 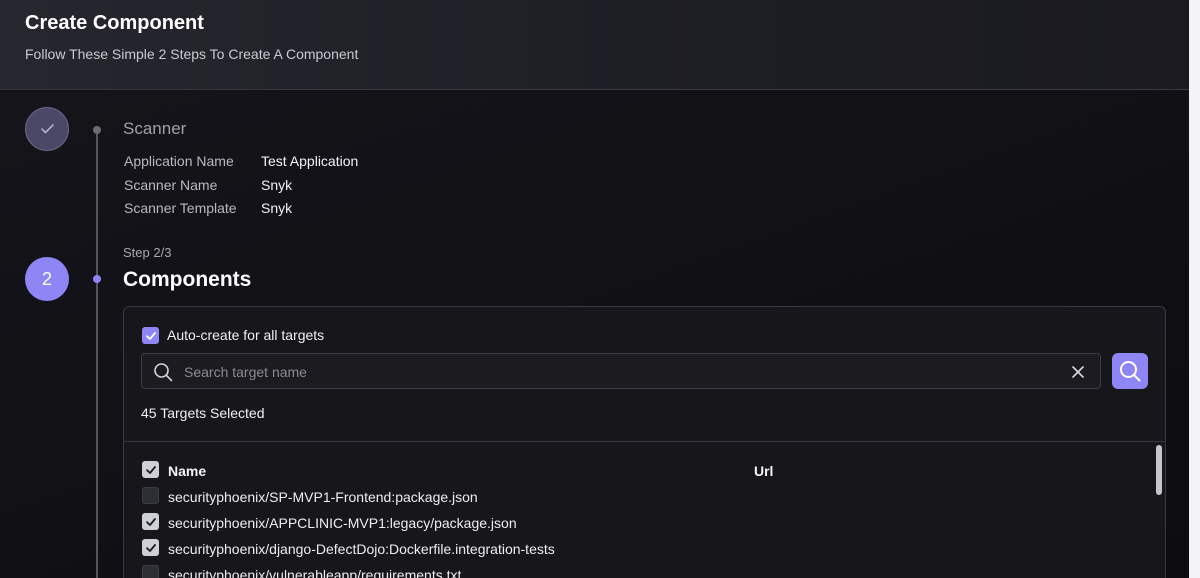 I want to click on table-scrollbar, so click(x=1159, y=470).